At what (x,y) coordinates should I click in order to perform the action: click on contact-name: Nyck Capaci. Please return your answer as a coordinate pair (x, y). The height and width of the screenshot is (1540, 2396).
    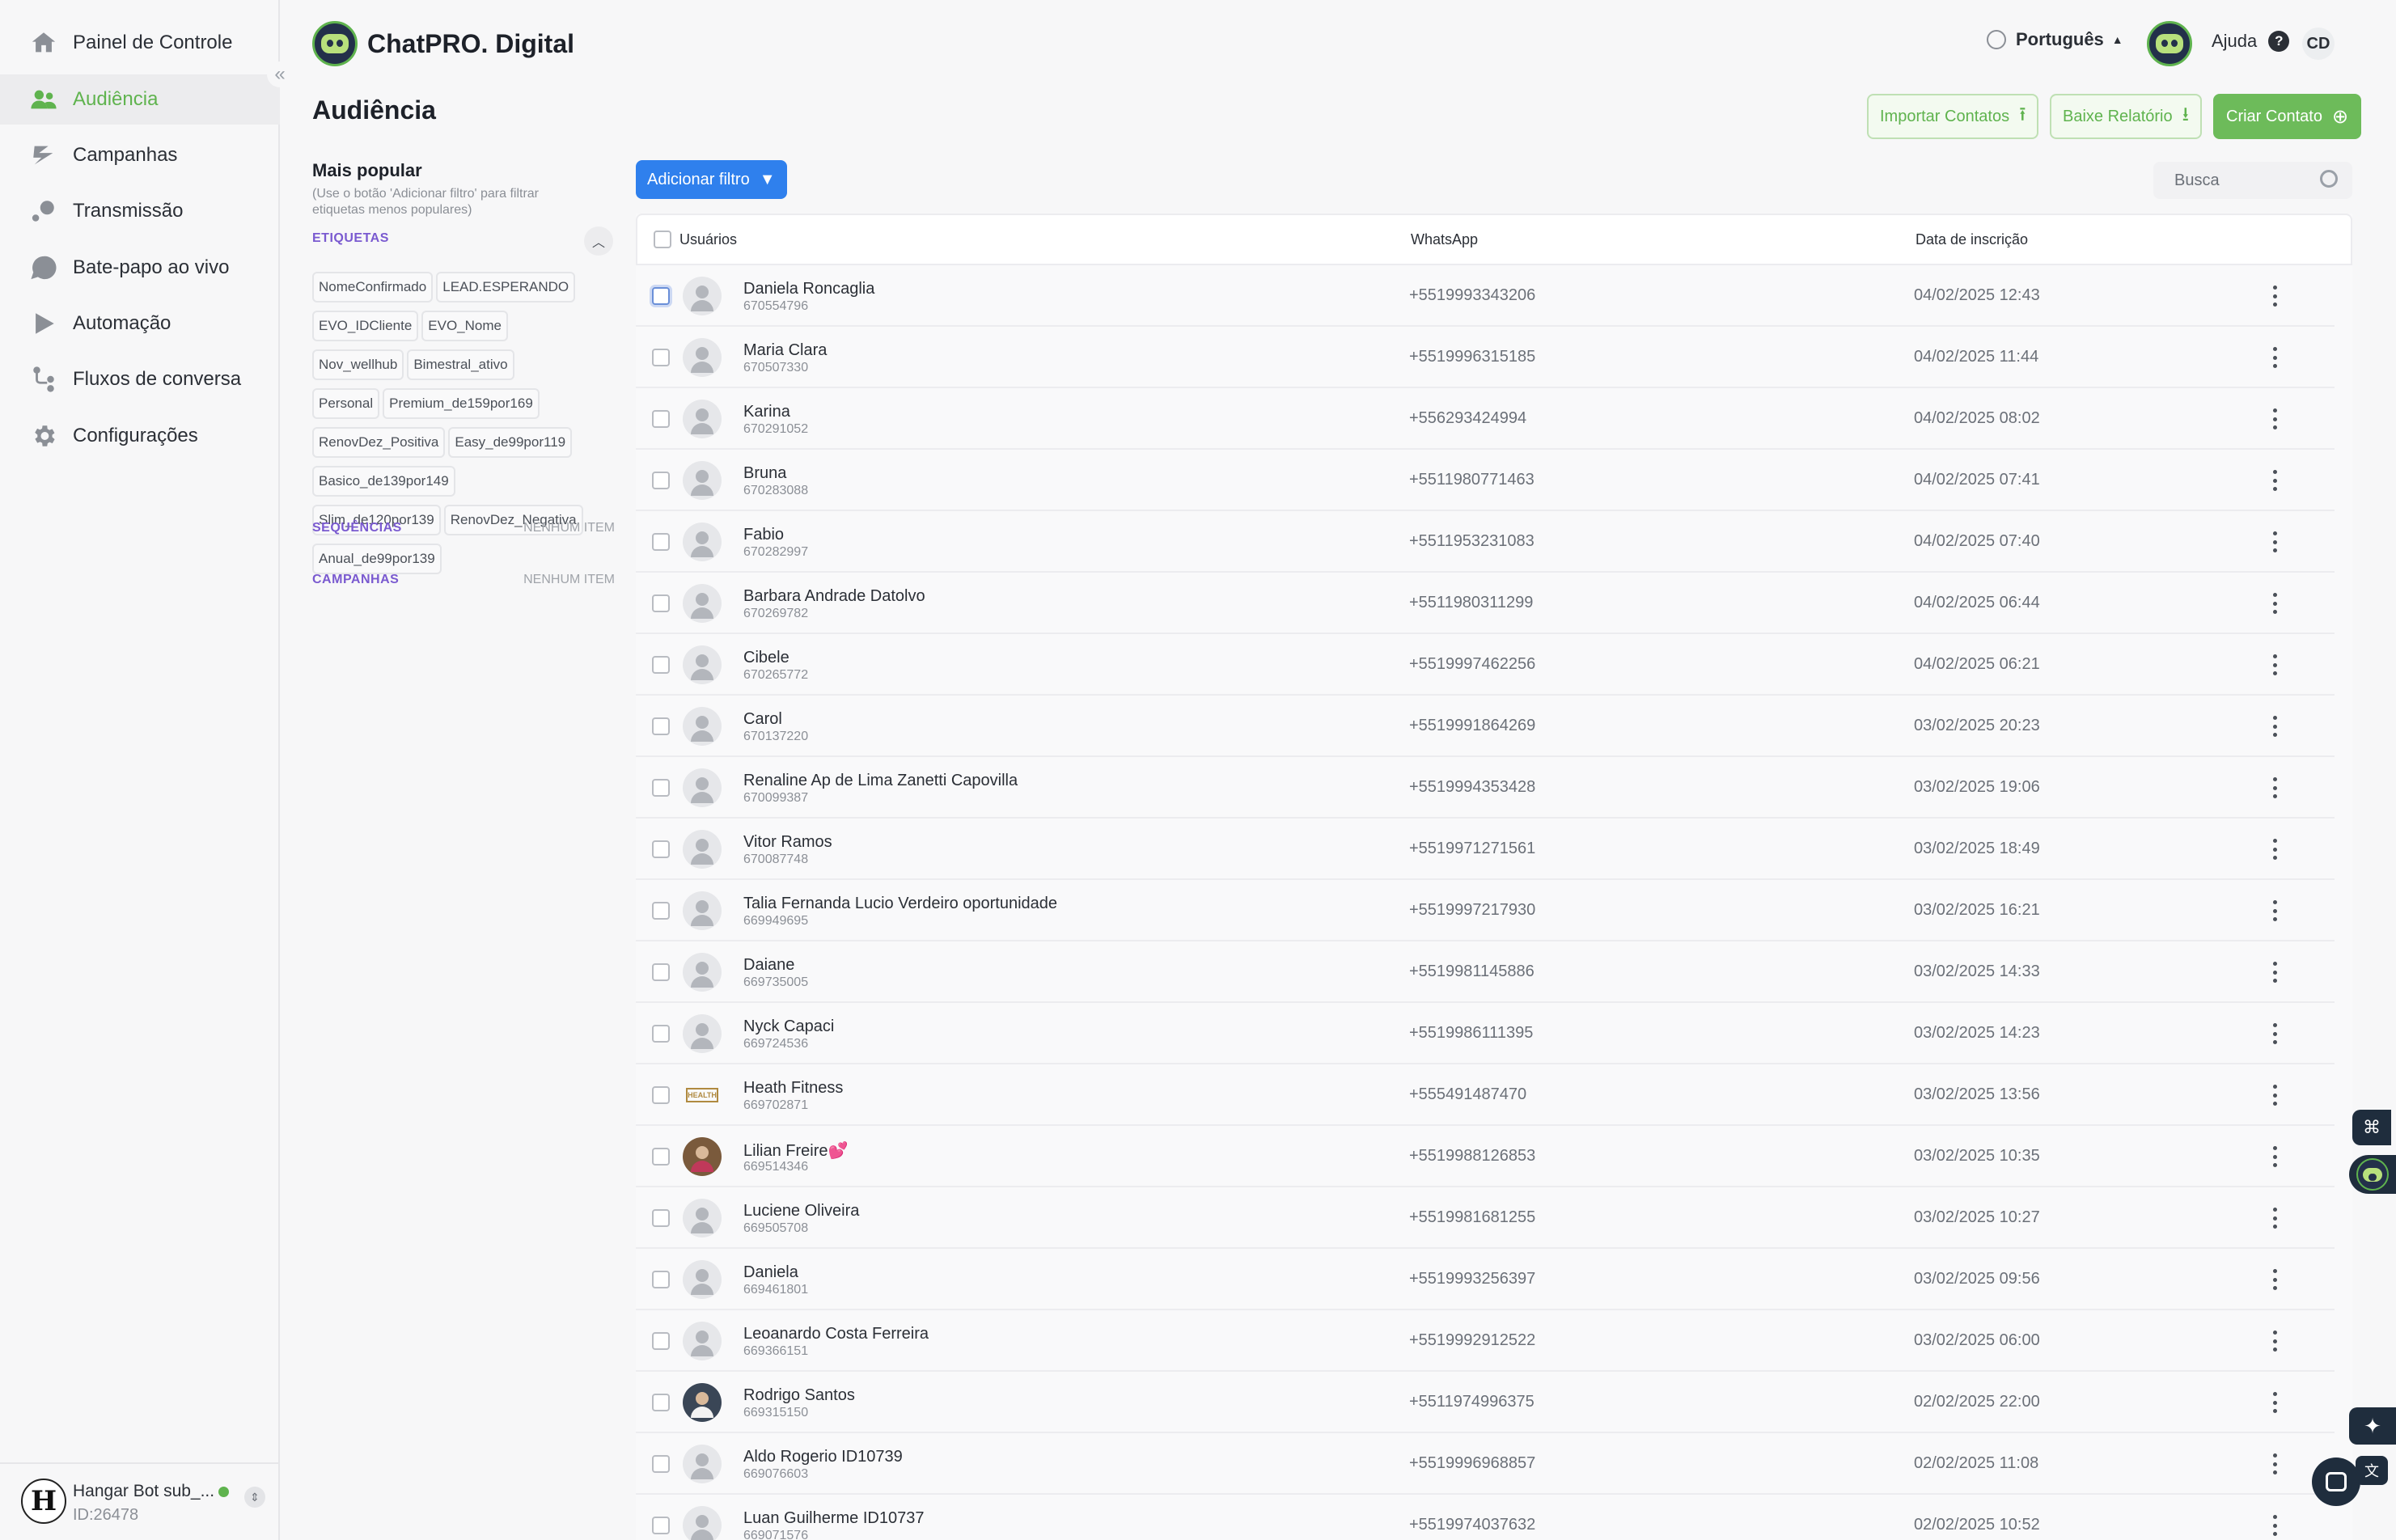
    Looking at the image, I should click on (788, 1027).